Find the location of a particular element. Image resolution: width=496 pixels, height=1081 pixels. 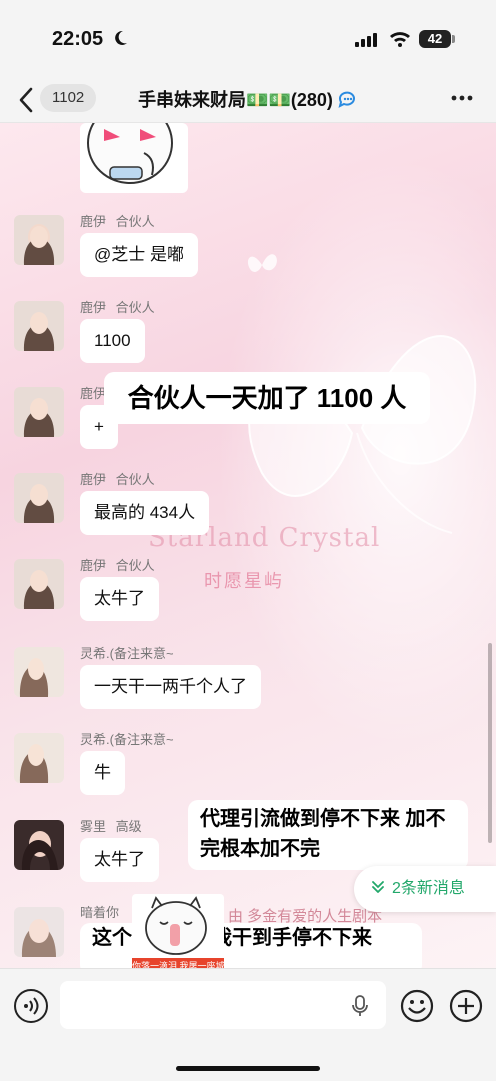

home-indicator is located at coordinates (248, 1068).